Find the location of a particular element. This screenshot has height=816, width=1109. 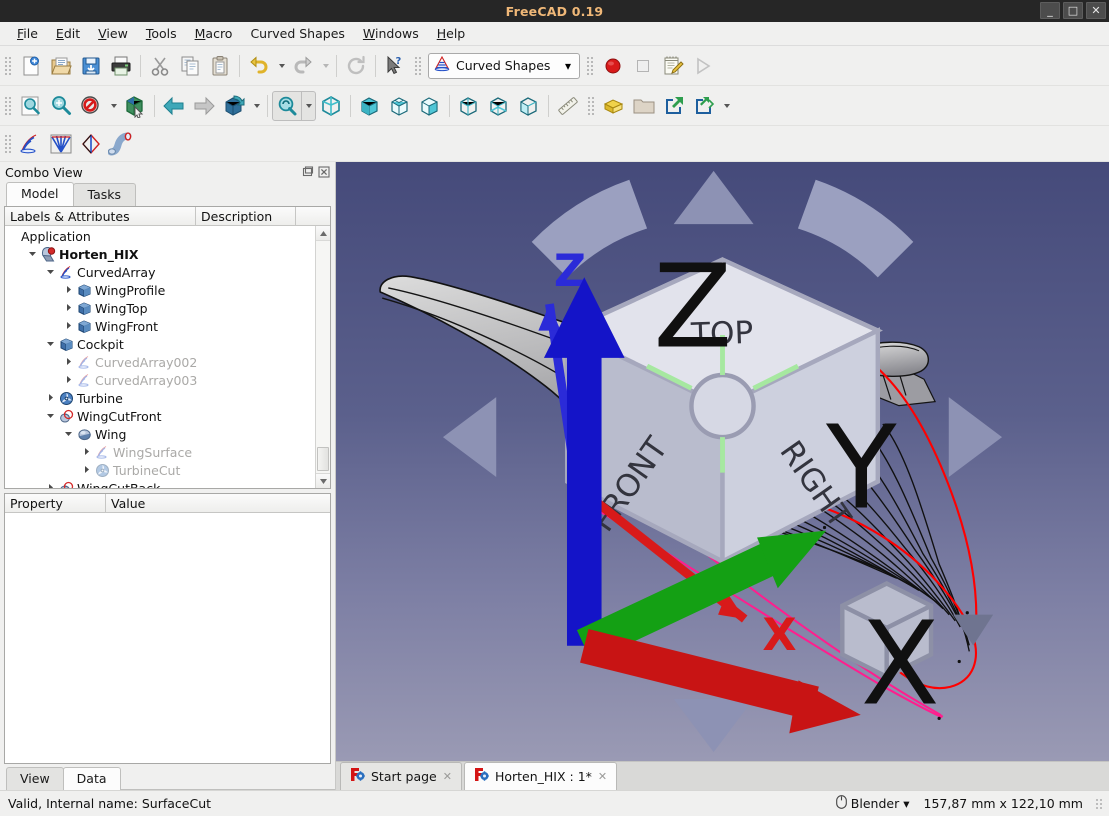

refresh-icon is located at coordinates (356, 66).